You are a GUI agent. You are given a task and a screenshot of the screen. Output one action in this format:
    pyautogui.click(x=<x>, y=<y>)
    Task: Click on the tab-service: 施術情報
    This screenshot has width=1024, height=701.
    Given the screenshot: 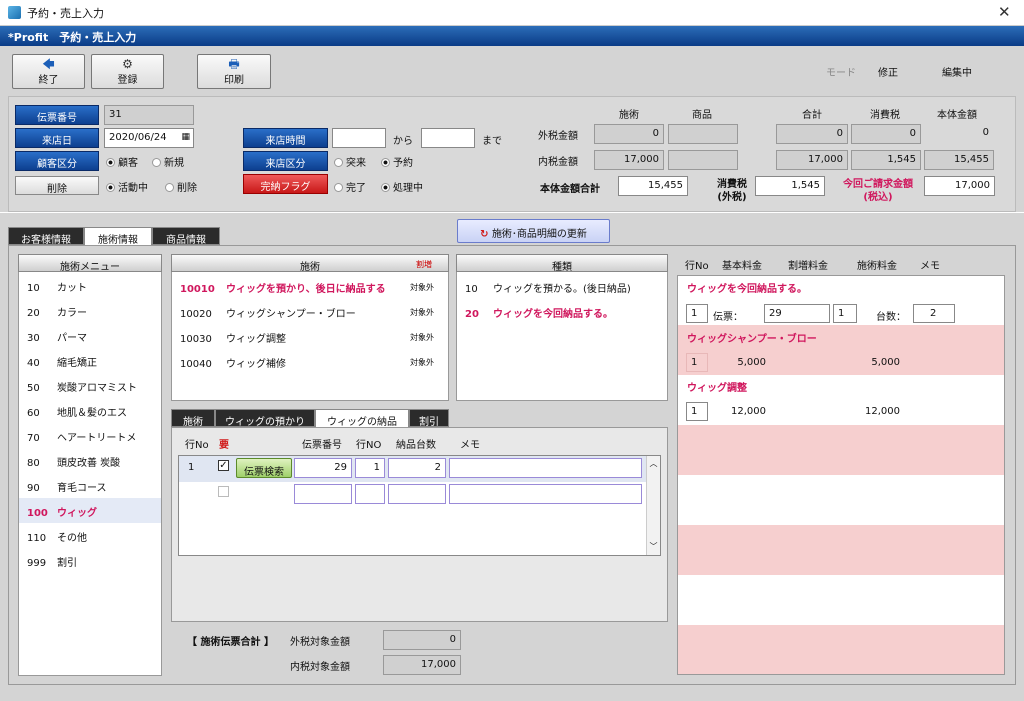 What is the action you would take?
    pyautogui.click(x=118, y=236)
    